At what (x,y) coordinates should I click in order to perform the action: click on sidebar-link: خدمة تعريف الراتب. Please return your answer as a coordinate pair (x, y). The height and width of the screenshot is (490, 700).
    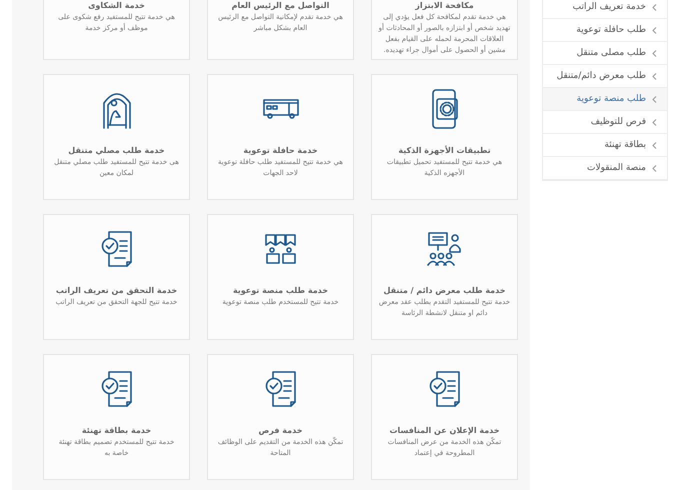
    Looking at the image, I should click on (605, 9).